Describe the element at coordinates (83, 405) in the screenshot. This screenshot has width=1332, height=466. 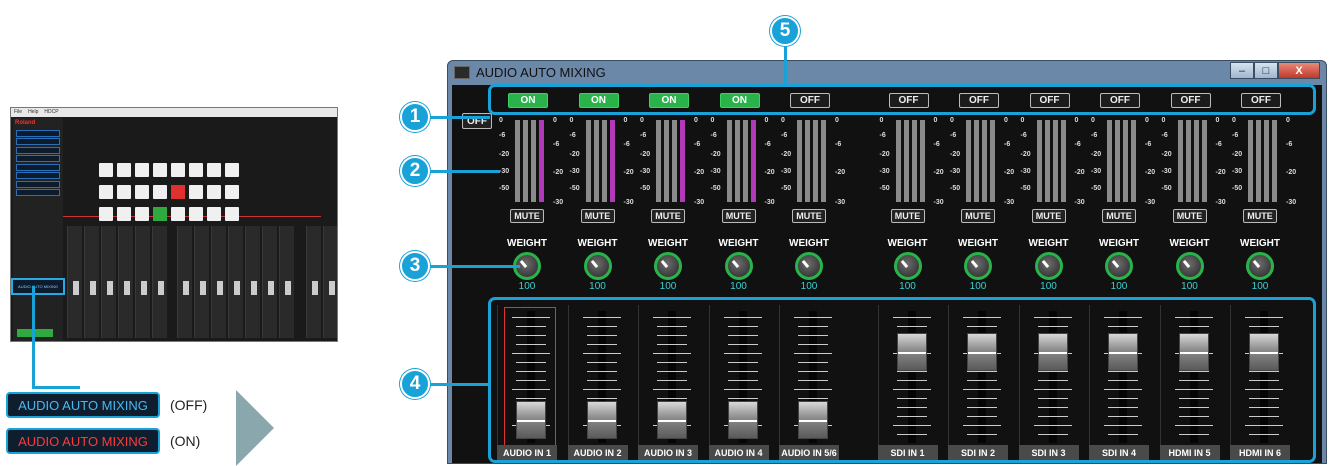
I see `state-off-label: AUDIO AUTO MIXING` at that location.